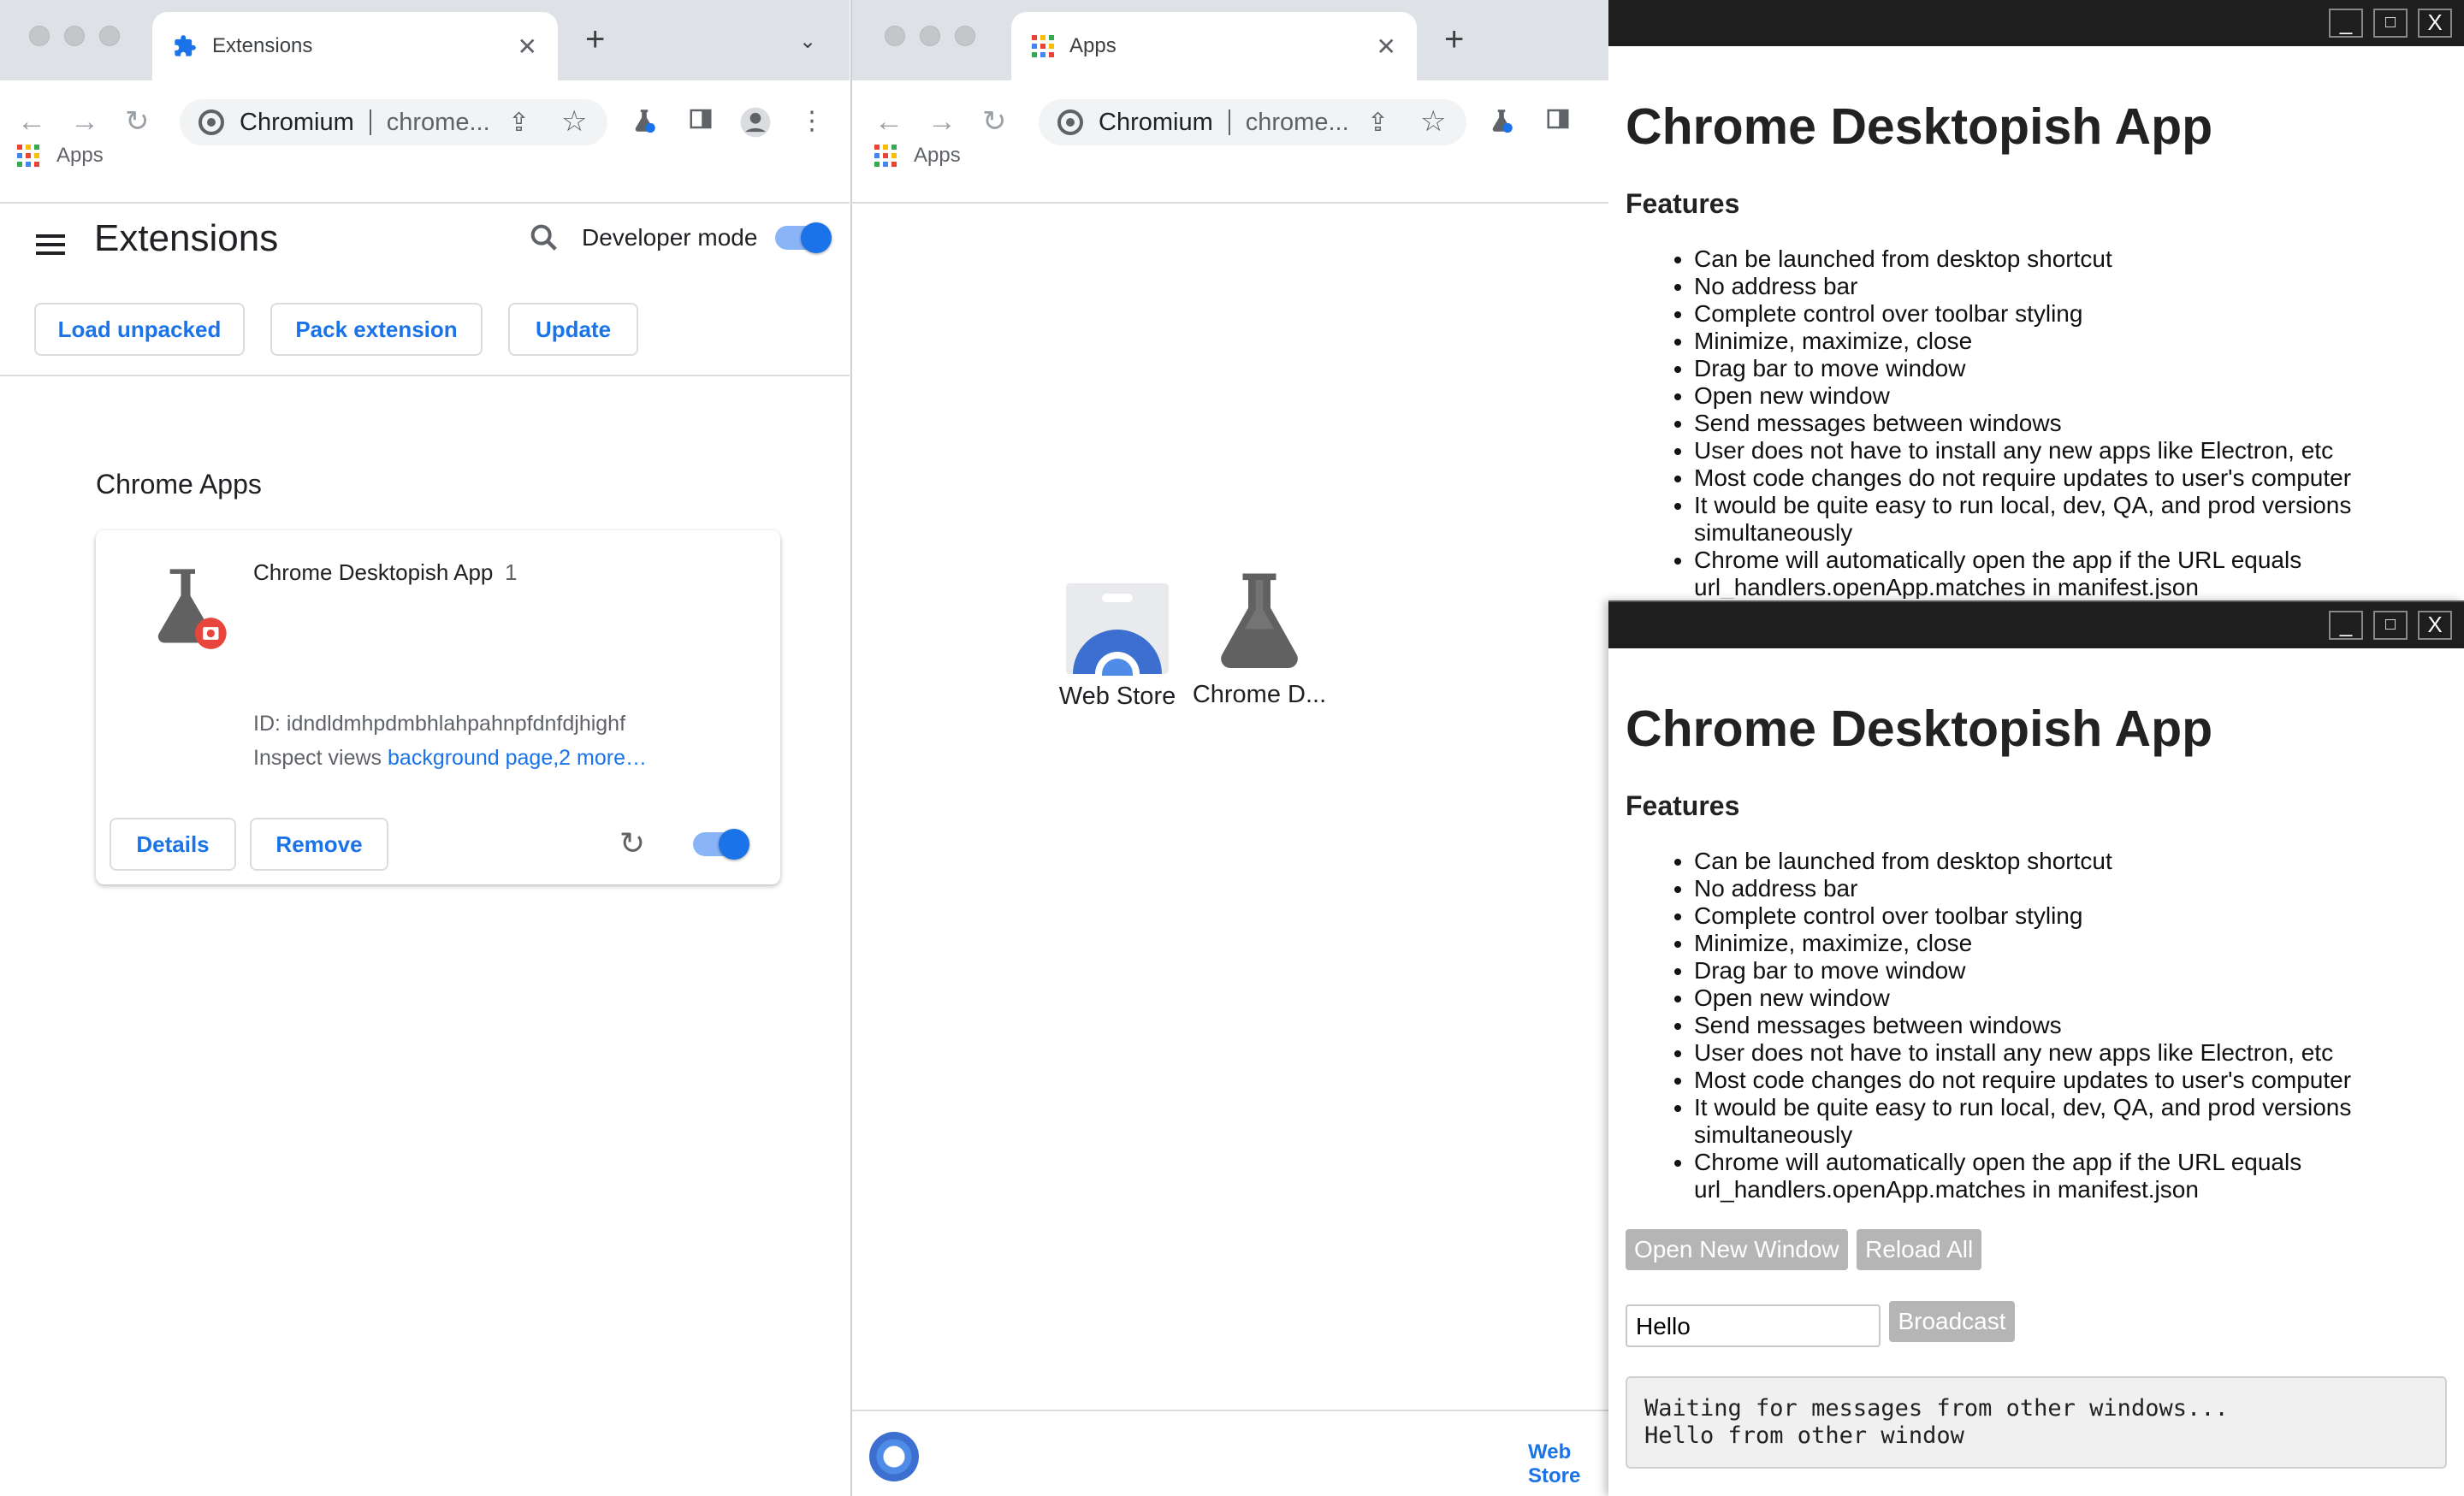  I want to click on developer-mode-toggle, so click(803, 238).